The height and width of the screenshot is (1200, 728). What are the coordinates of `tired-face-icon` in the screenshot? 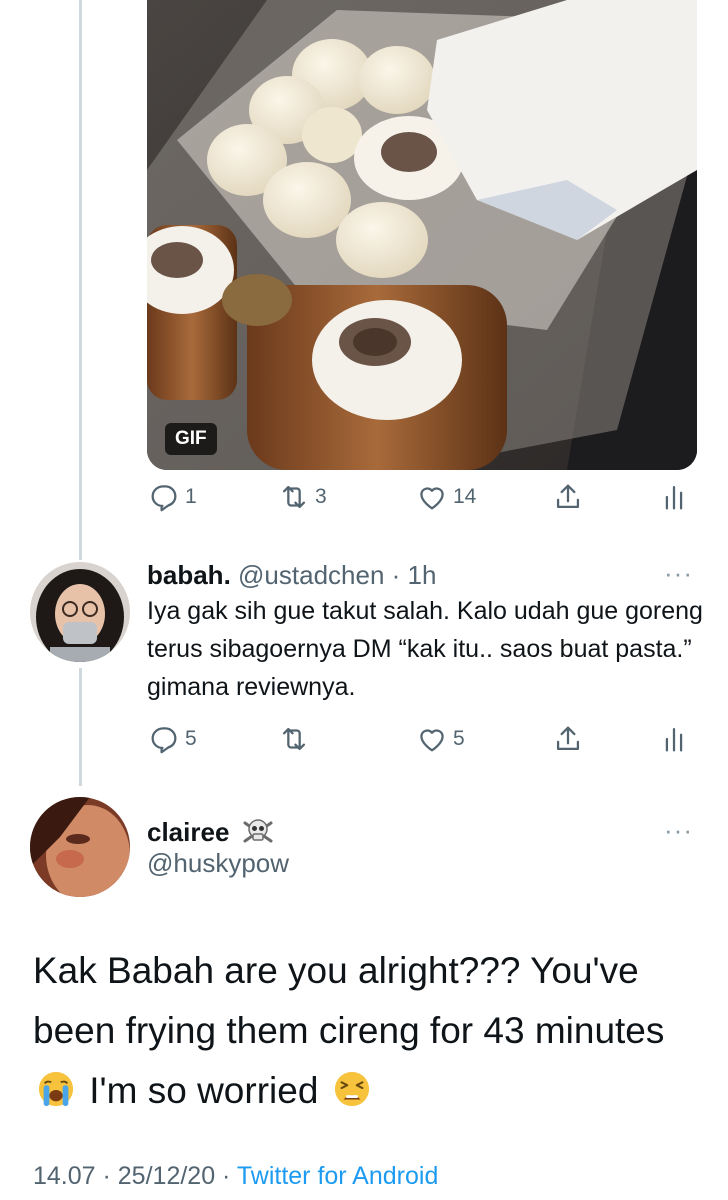 It's located at (351, 1089).